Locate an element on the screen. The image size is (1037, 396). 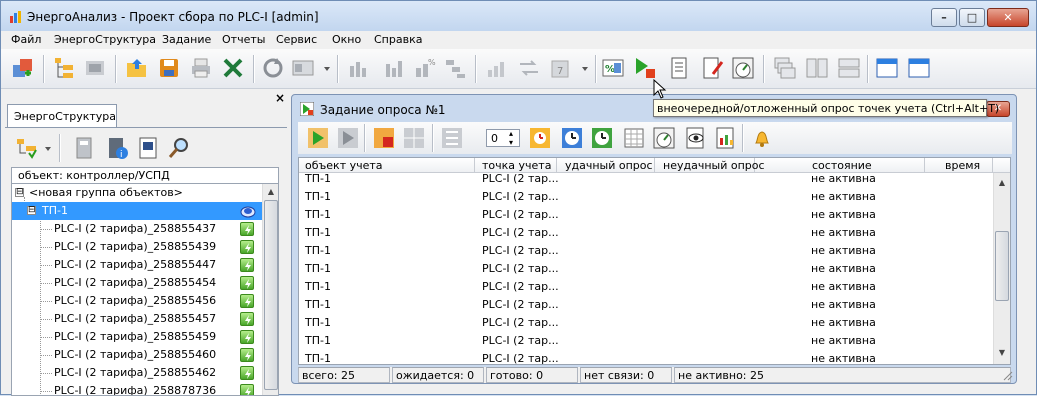
menu-task: Задание is located at coordinates (186, 39).